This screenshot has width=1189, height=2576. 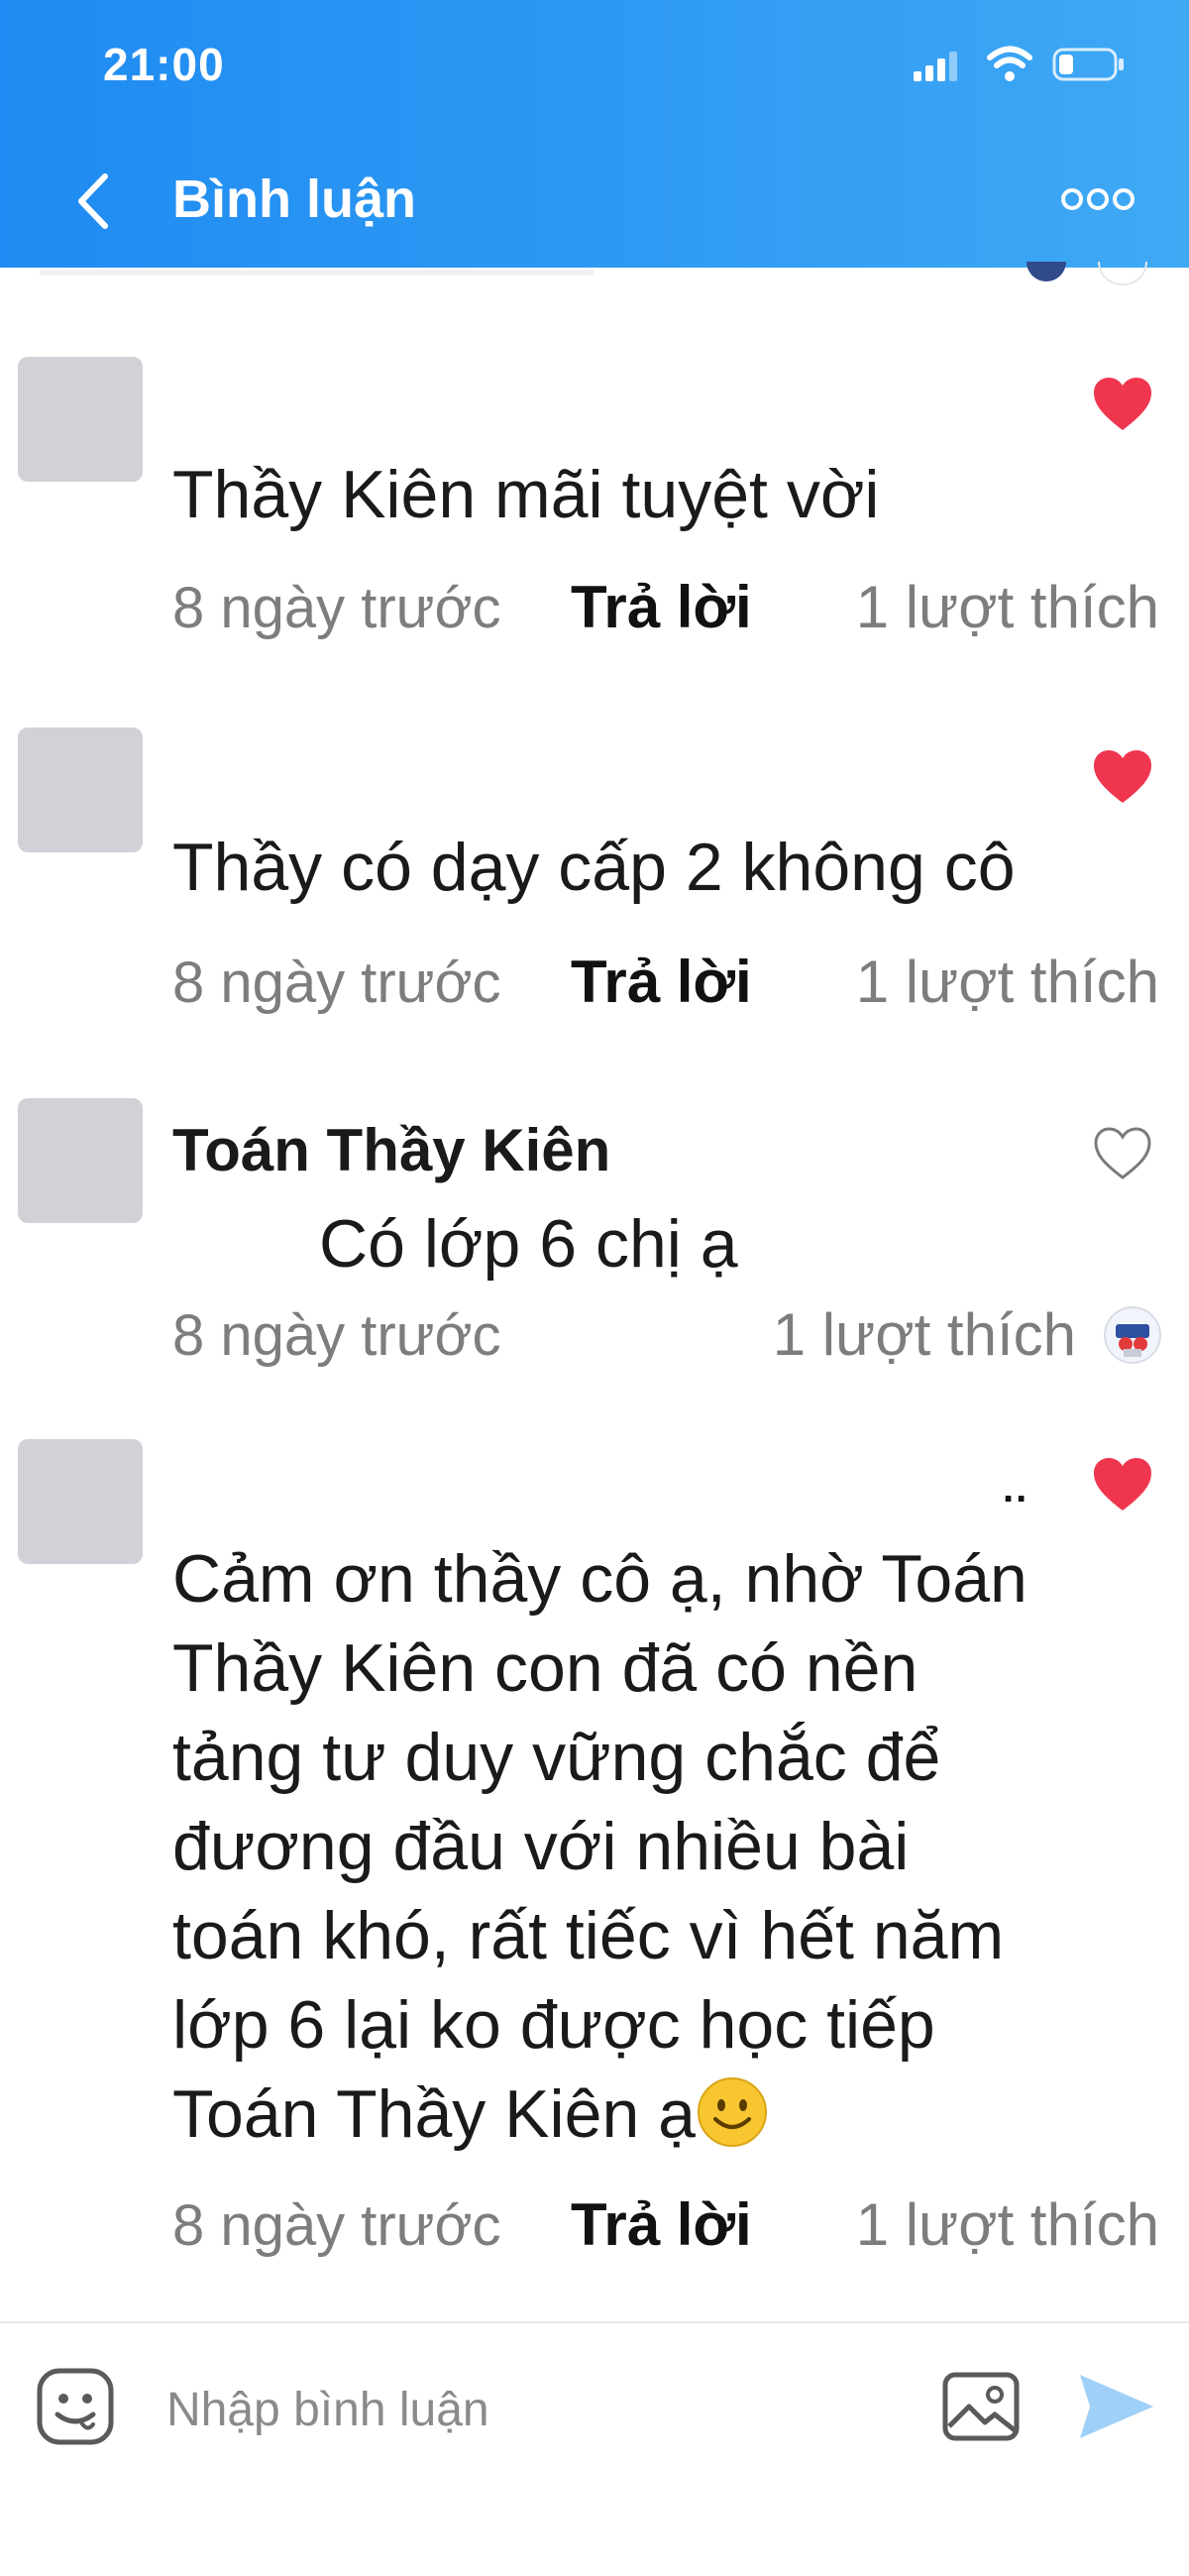 What do you see at coordinates (732, 2112) in the screenshot?
I see `smiley-emoji-icon` at bounding box center [732, 2112].